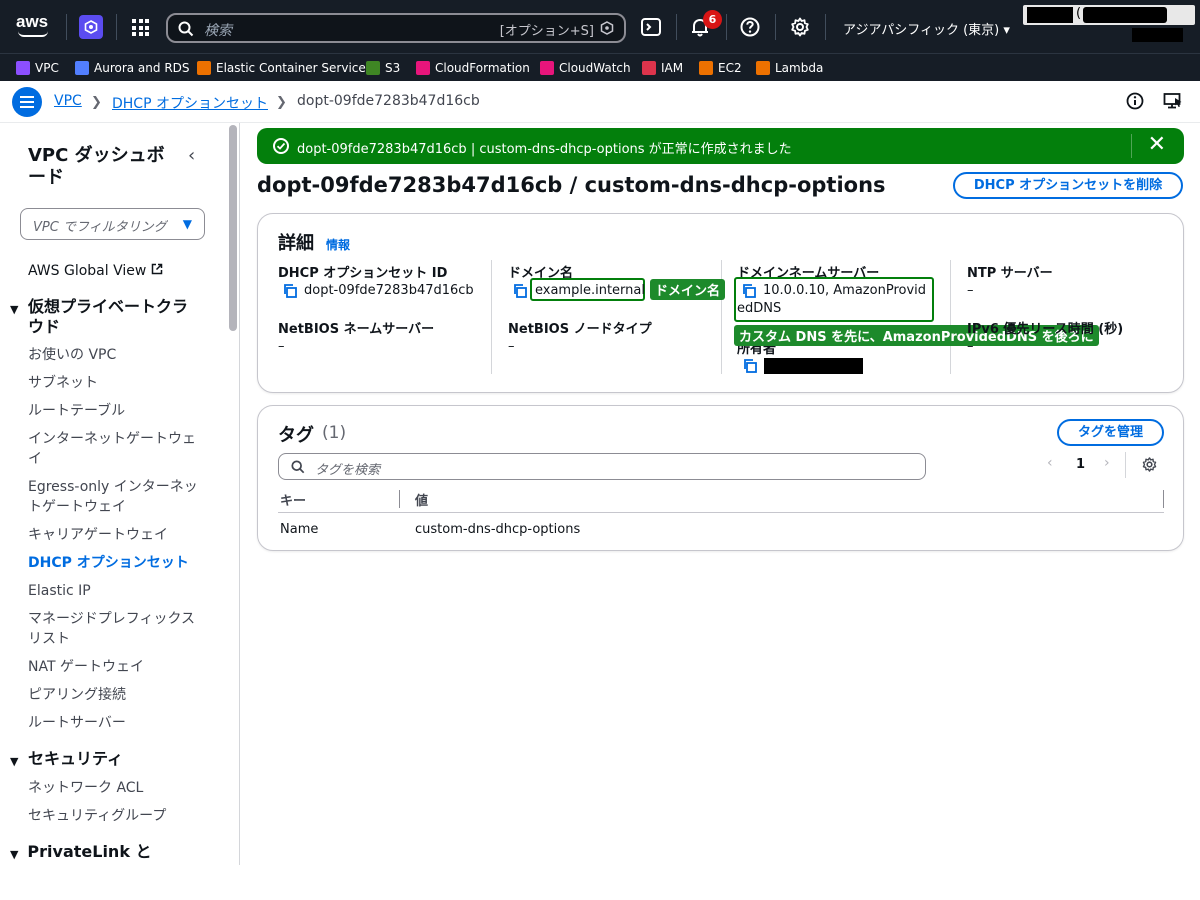 This screenshot has height=900, width=1200. I want to click on column-header-value: 値, so click(421, 499).